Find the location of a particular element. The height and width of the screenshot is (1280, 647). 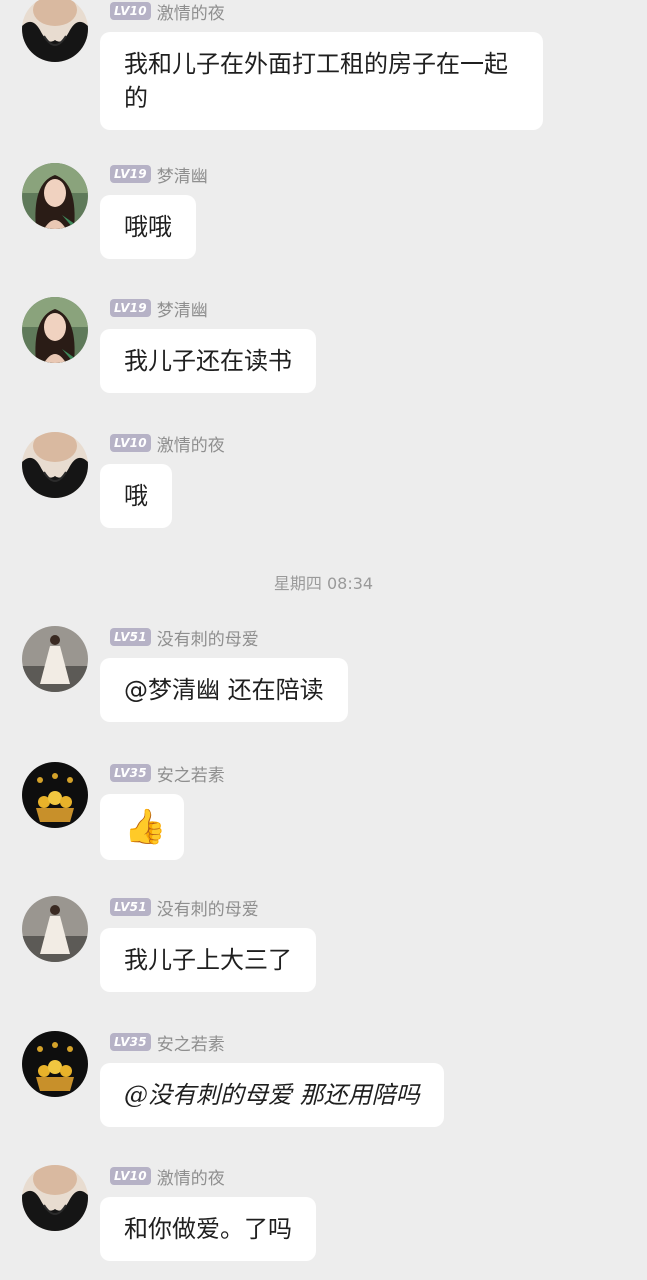

message-text: 和你做爱。了吗 is located at coordinates (208, 1229).